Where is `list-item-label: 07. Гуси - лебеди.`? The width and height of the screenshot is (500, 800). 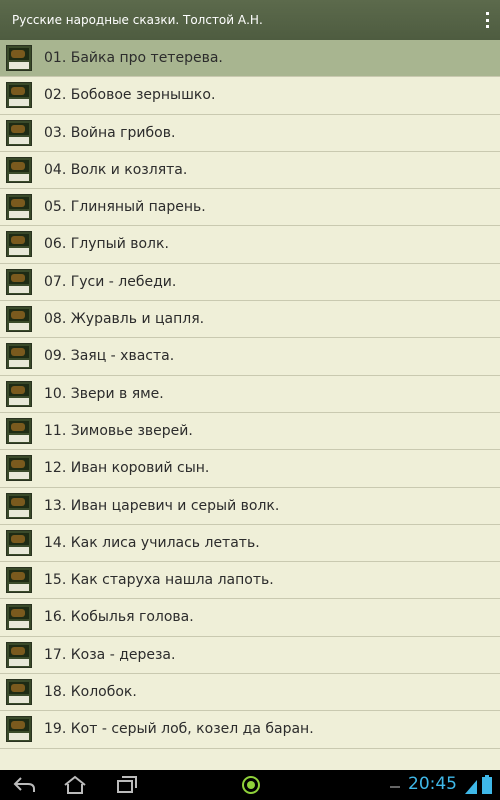
list-item-label: 07. Гуси - лебеди. is located at coordinates (110, 281).